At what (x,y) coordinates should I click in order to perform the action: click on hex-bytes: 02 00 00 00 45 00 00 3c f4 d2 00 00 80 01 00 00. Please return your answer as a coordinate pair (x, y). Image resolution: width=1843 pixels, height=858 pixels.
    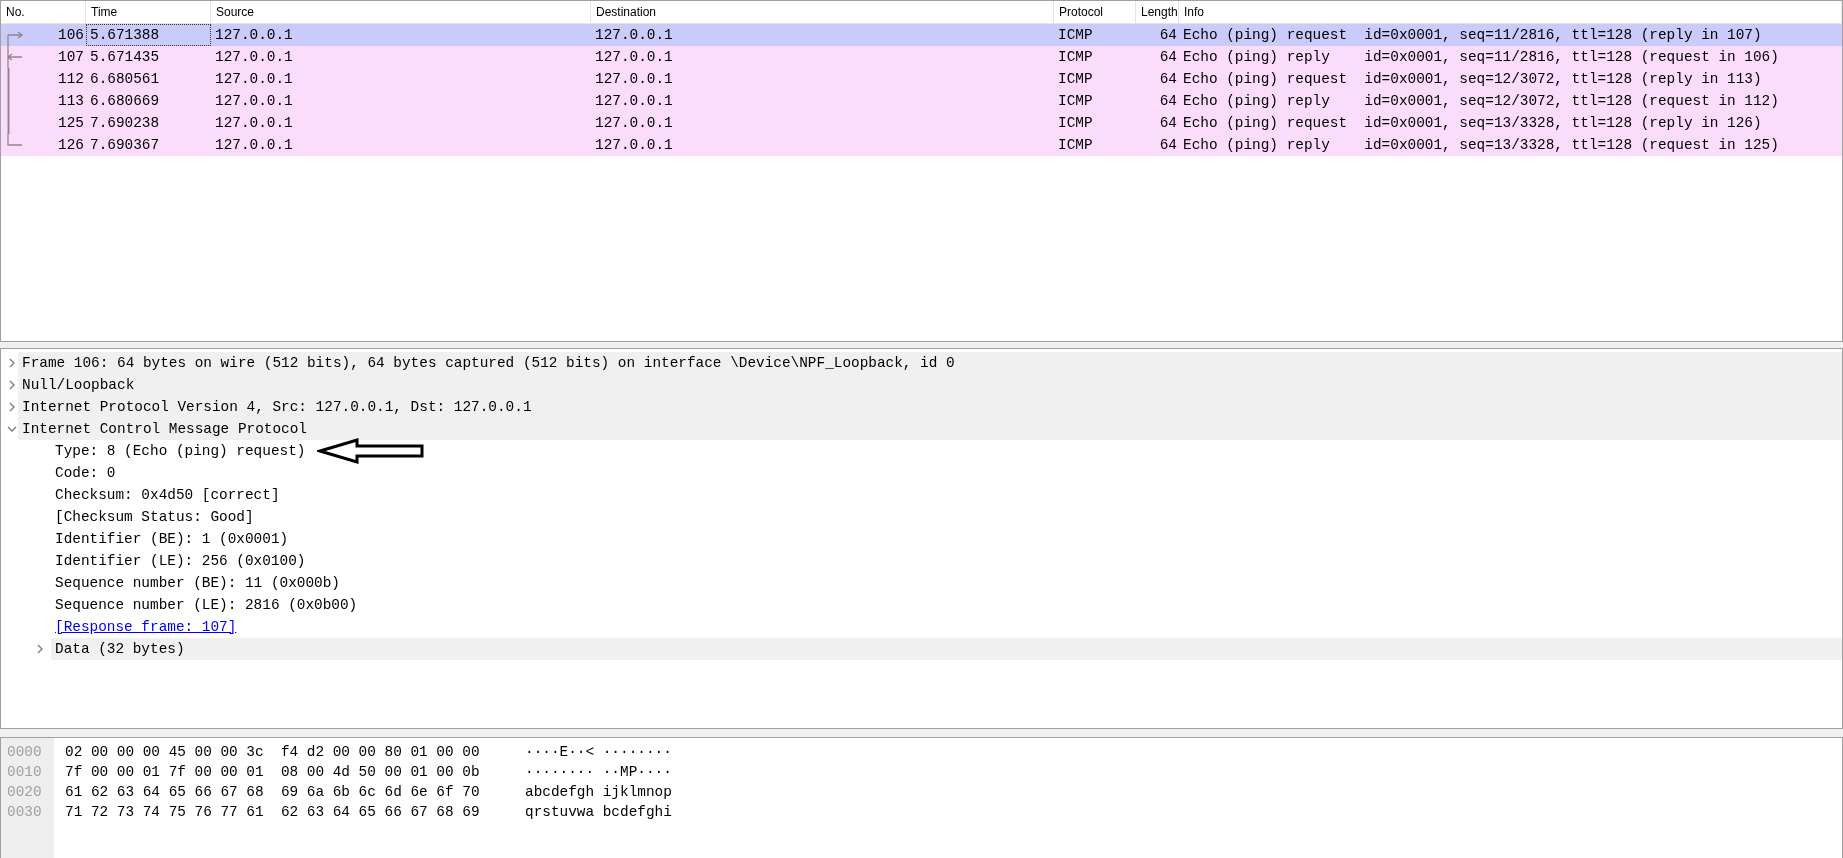
    Looking at the image, I should click on (295, 752).